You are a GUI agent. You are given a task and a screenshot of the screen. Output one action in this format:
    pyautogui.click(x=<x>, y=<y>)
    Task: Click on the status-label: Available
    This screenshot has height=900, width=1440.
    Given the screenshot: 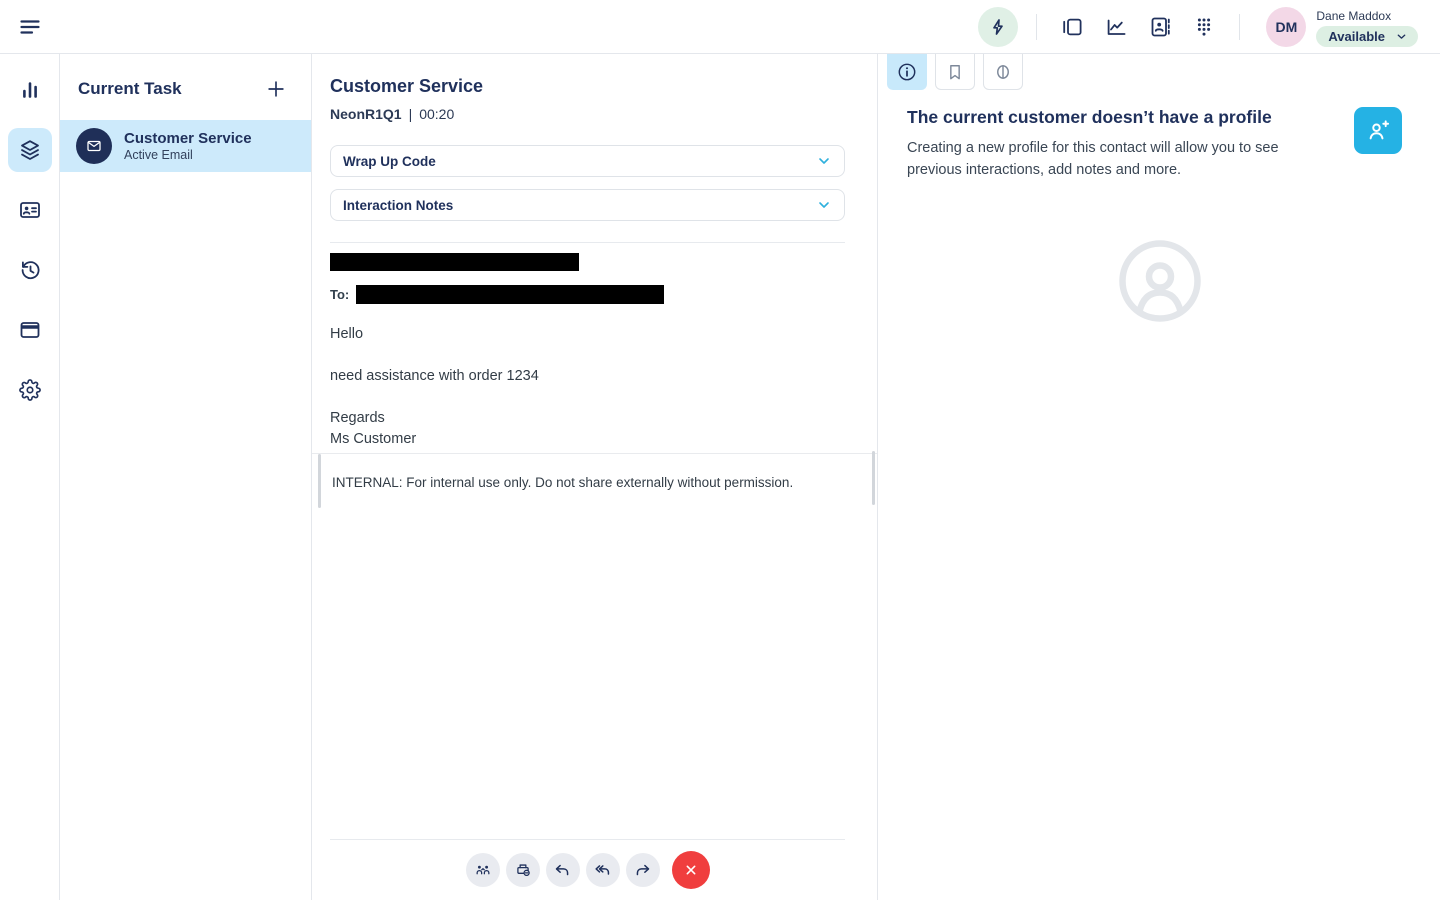 What is the action you would take?
    pyautogui.click(x=1356, y=36)
    